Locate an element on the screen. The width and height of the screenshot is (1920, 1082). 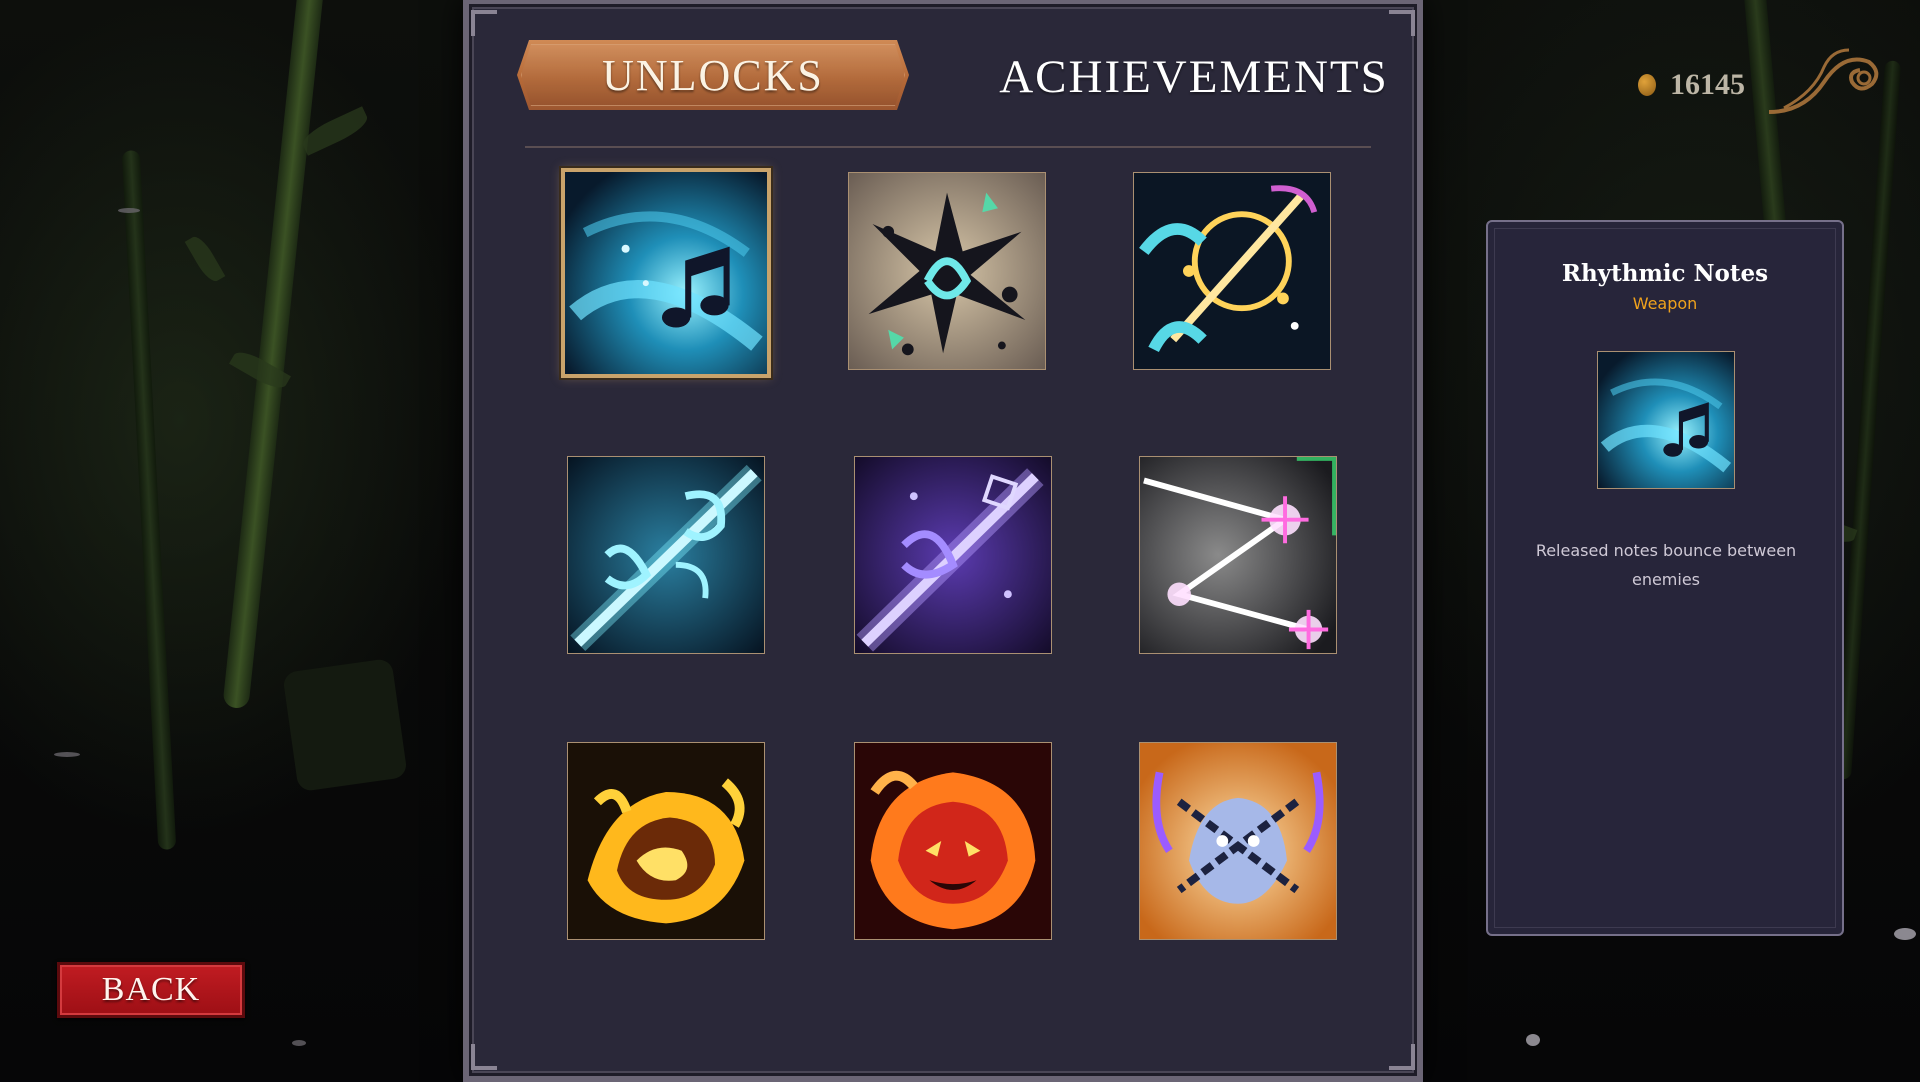
tab-achievements-label: ACHIEVEMENTS is located at coordinates (1194, 77).